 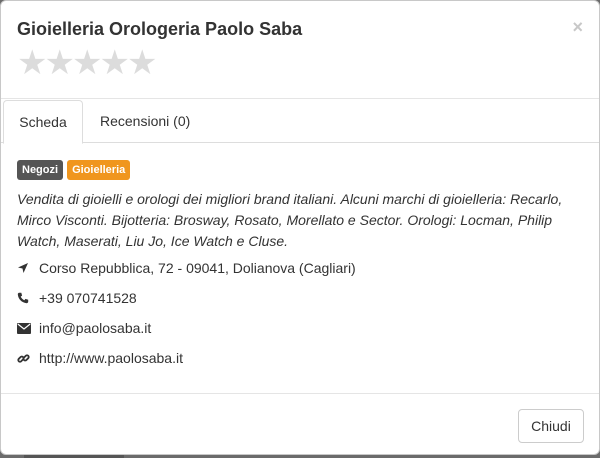 What do you see at coordinates (111, 358) in the screenshot?
I see `website-text: http://www.paolosaba.it` at bounding box center [111, 358].